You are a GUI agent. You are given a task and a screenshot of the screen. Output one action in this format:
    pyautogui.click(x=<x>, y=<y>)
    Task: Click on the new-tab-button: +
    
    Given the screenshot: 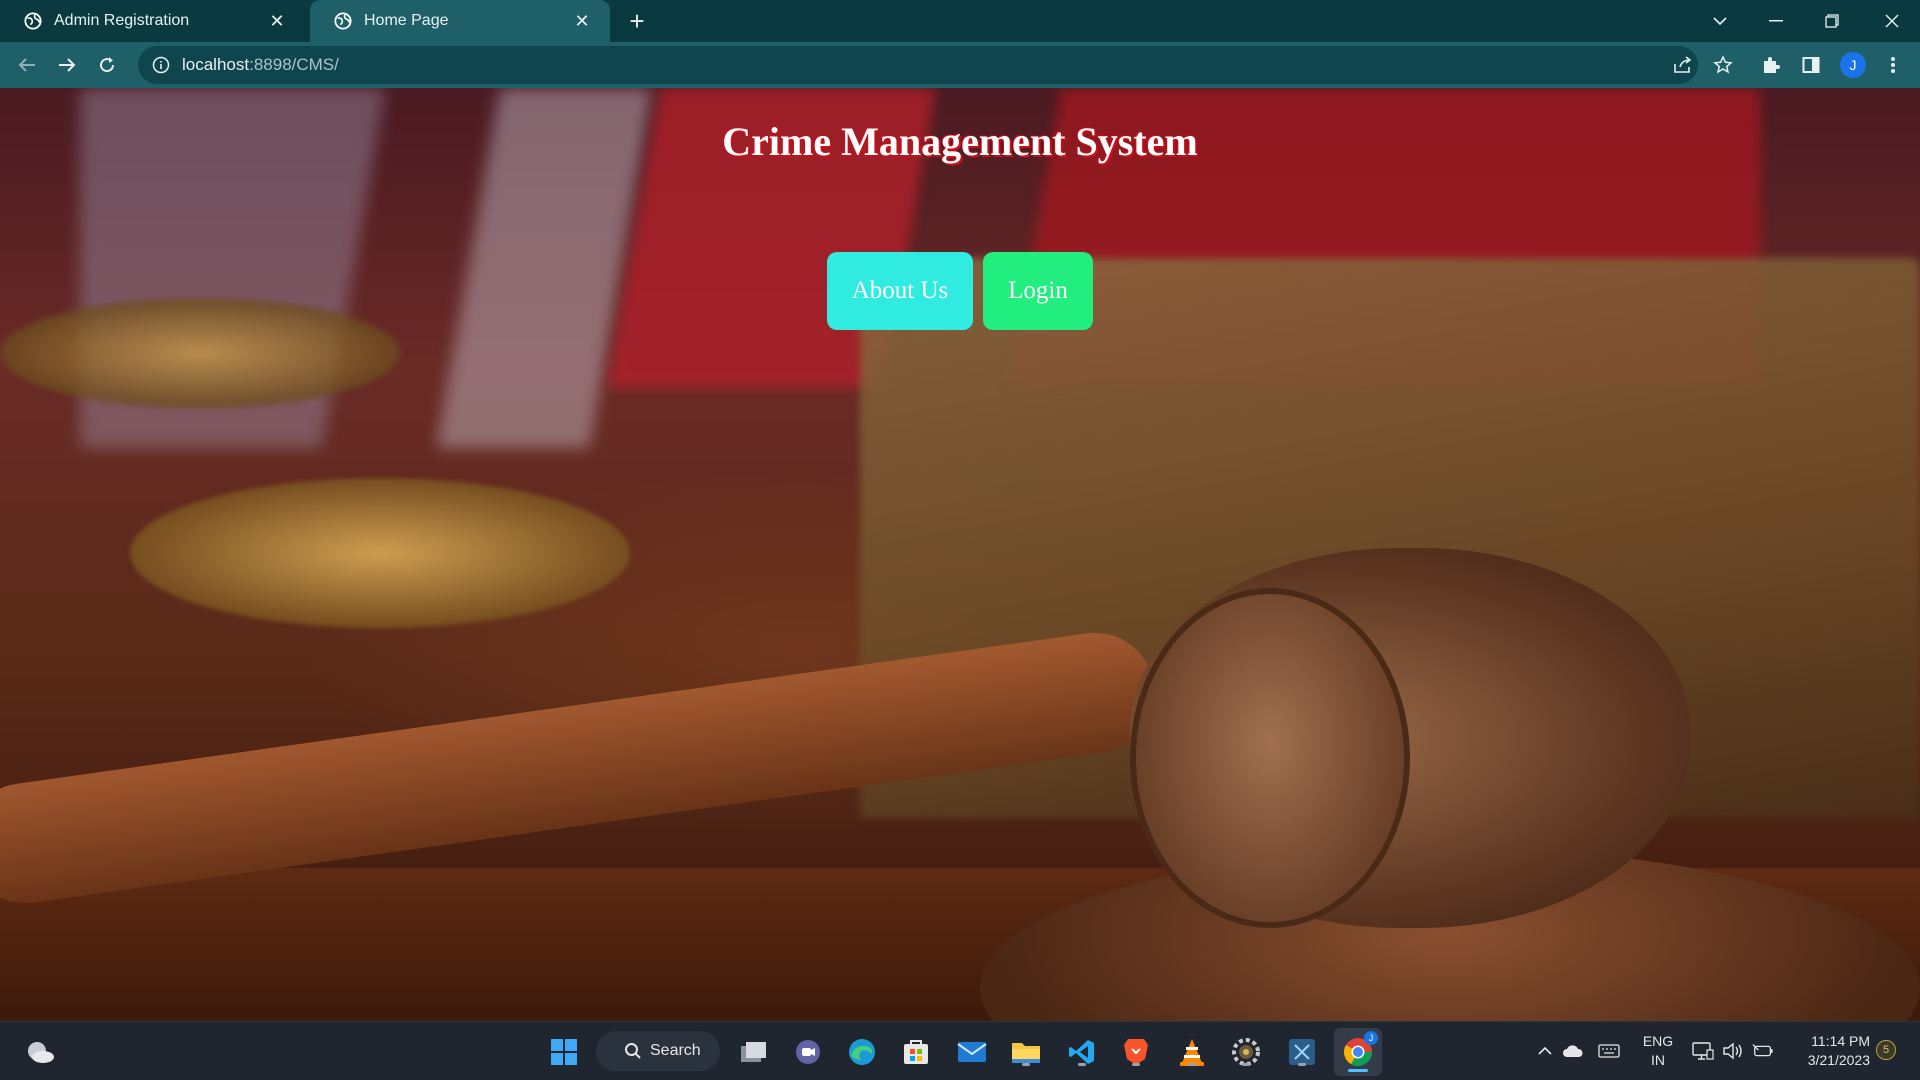 What is the action you would take?
    pyautogui.click(x=637, y=21)
    